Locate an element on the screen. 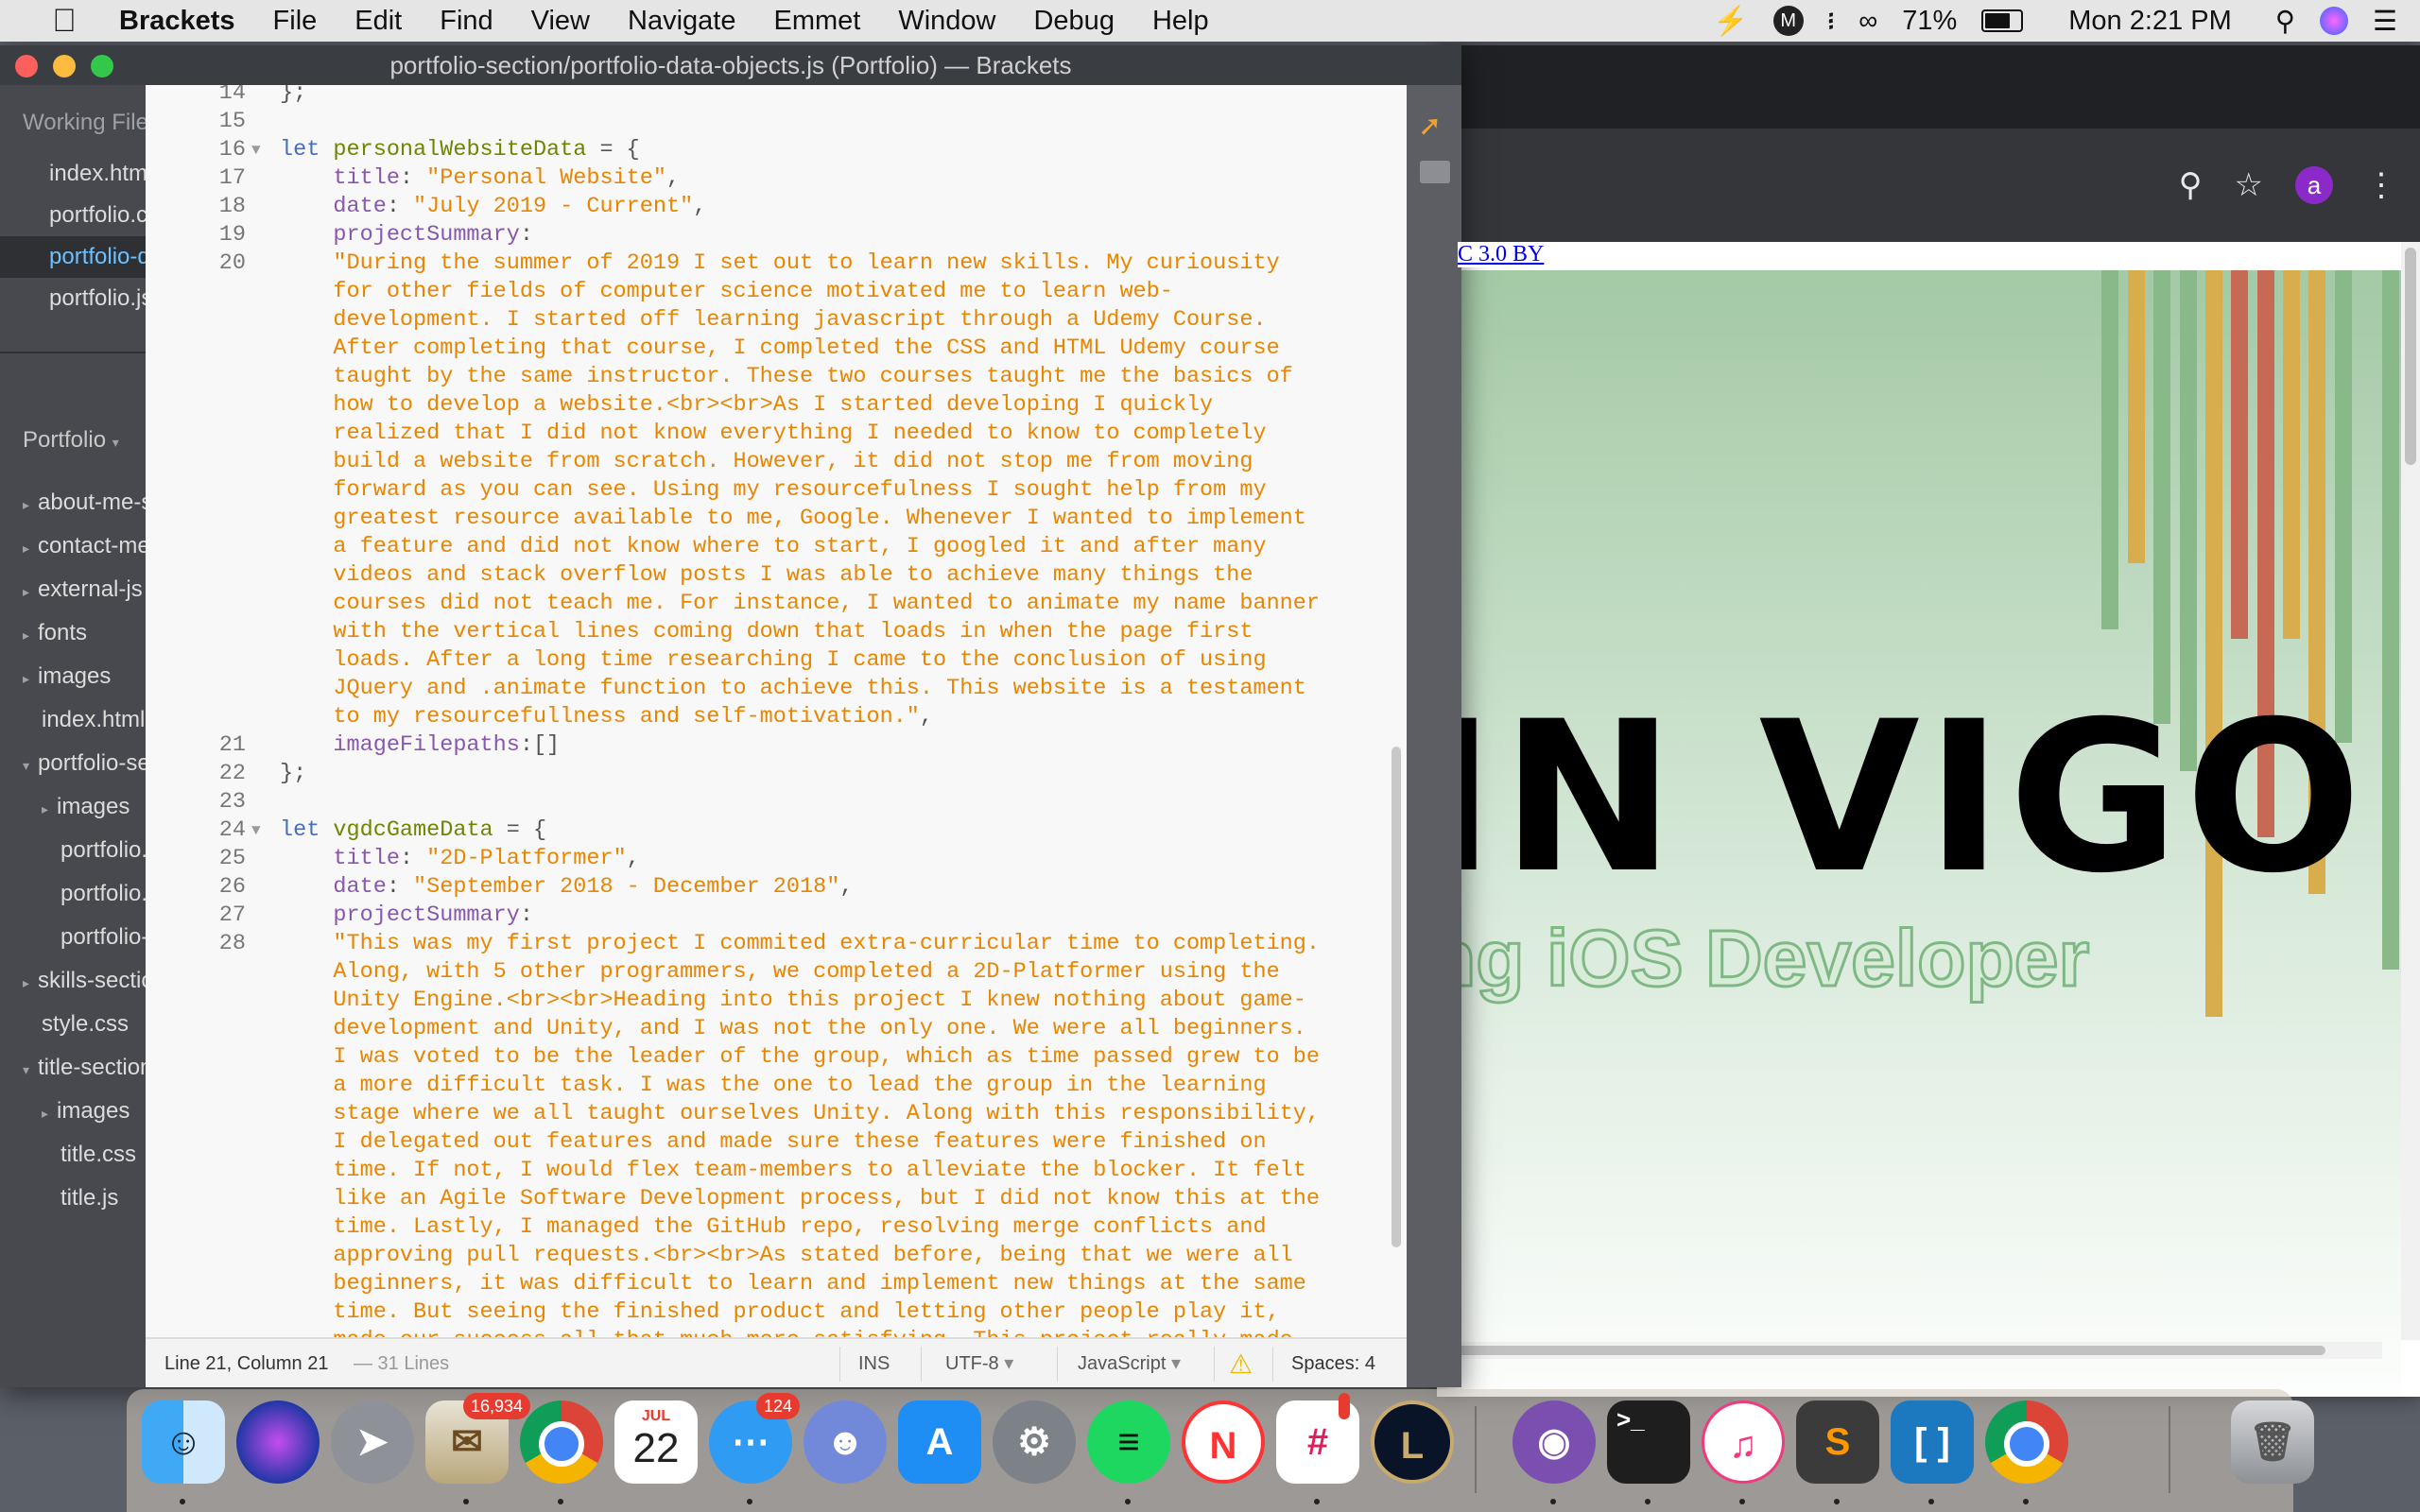 This screenshot has width=2420, height=1512. tree-folder: ▸ images is located at coordinates (73, 807).